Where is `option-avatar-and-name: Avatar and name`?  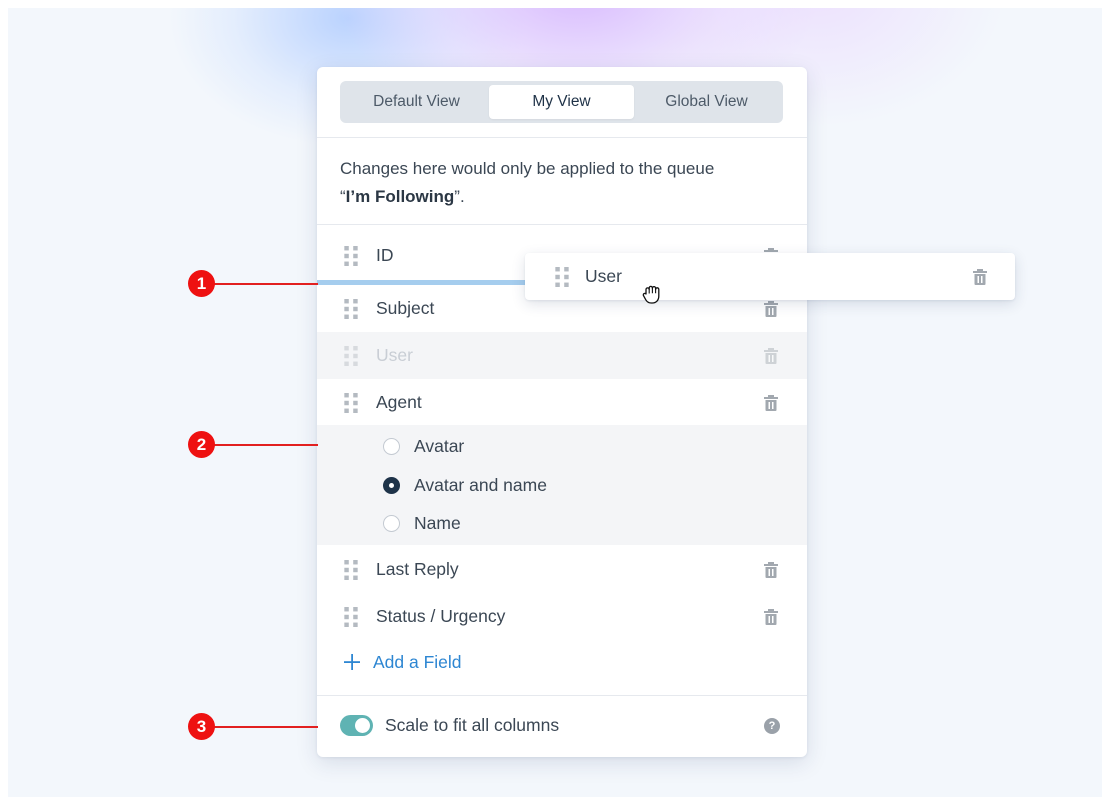
option-avatar-and-name: Avatar and name is located at coordinates (465, 485).